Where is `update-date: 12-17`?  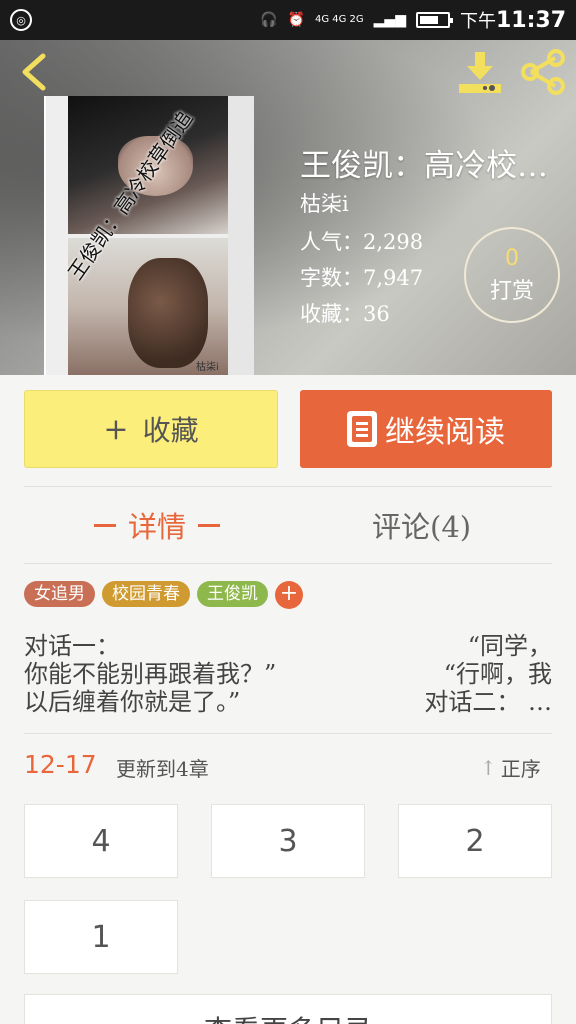 update-date: 12-17 is located at coordinates (60, 764).